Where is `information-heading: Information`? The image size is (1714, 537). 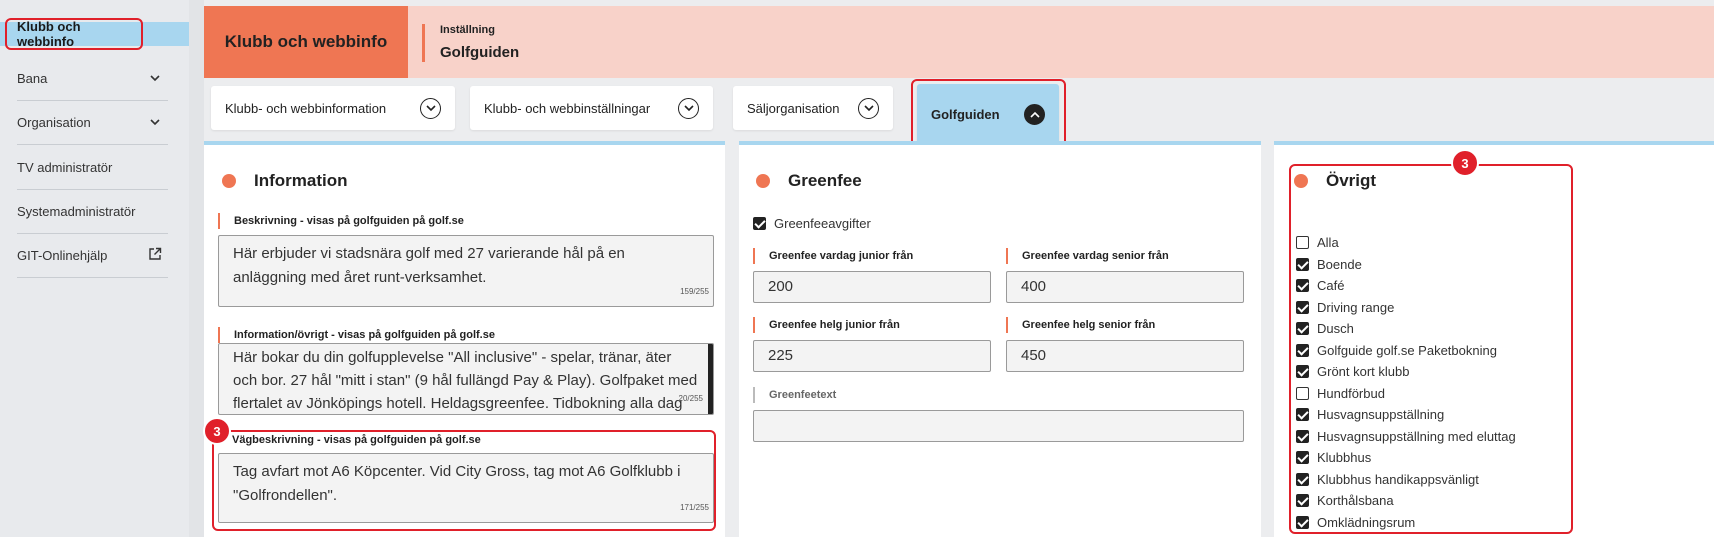 information-heading: Information is located at coordinates (285, 181).